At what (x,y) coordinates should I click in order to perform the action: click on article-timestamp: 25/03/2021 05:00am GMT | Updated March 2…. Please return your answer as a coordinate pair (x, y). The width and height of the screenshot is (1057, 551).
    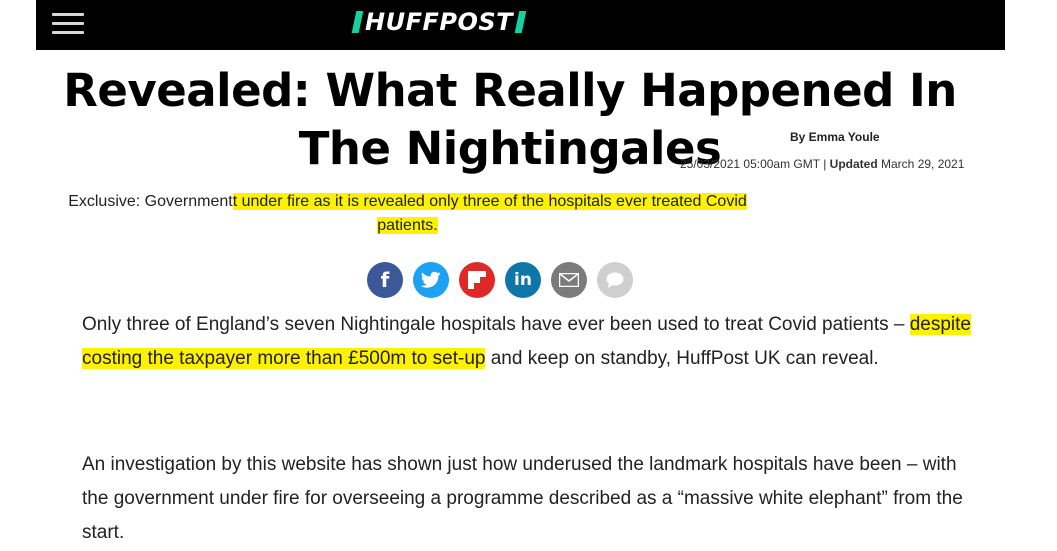
    Looking at the image, I should click on (822, 164).